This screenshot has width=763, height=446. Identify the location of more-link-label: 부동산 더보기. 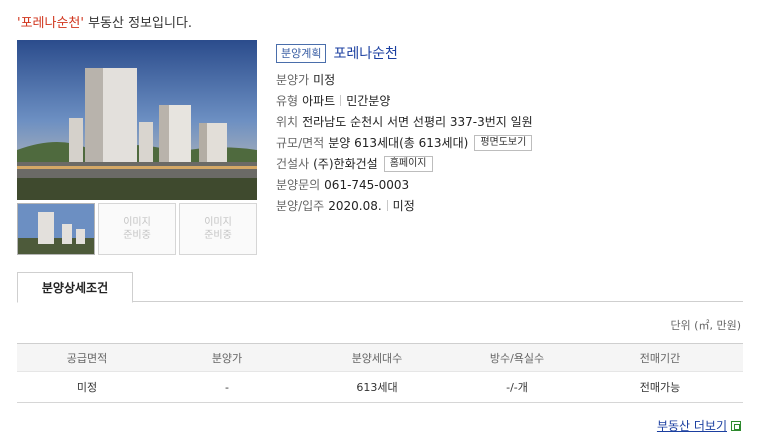
(691, 426).